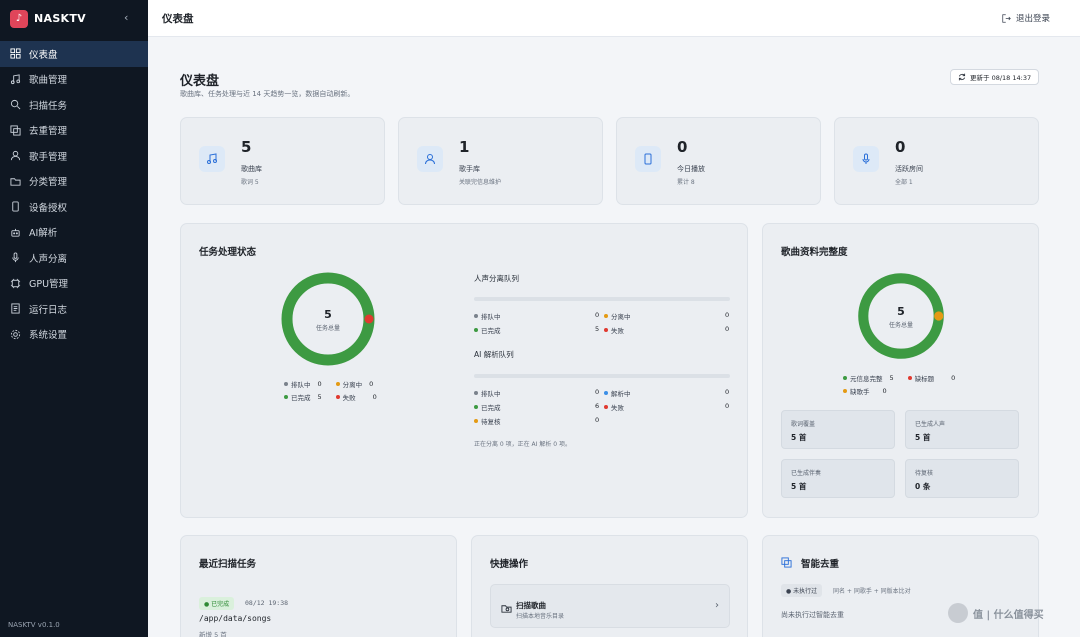 This screenshot has width=1080, height=637. What do you see at coordinates (962, 77) in the screenshot?
I see `refresh-icon` at bounding box center [962, 77].